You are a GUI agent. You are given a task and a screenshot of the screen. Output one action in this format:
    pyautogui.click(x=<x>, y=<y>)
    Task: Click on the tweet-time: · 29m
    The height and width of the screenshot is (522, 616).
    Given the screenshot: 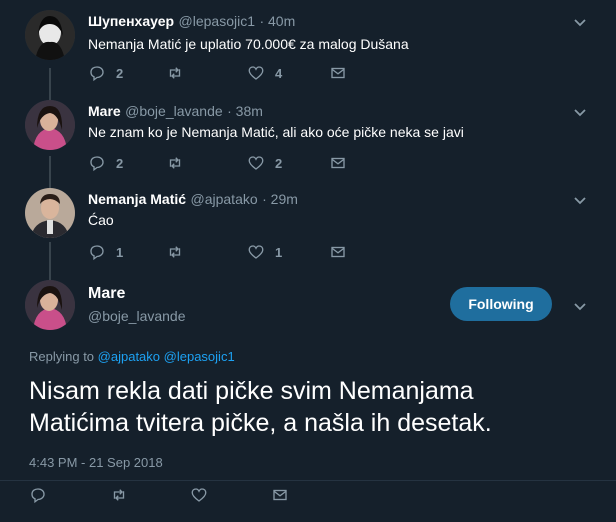 What is the action you would take?
    pyautogui.click(x=280, y=199)
    